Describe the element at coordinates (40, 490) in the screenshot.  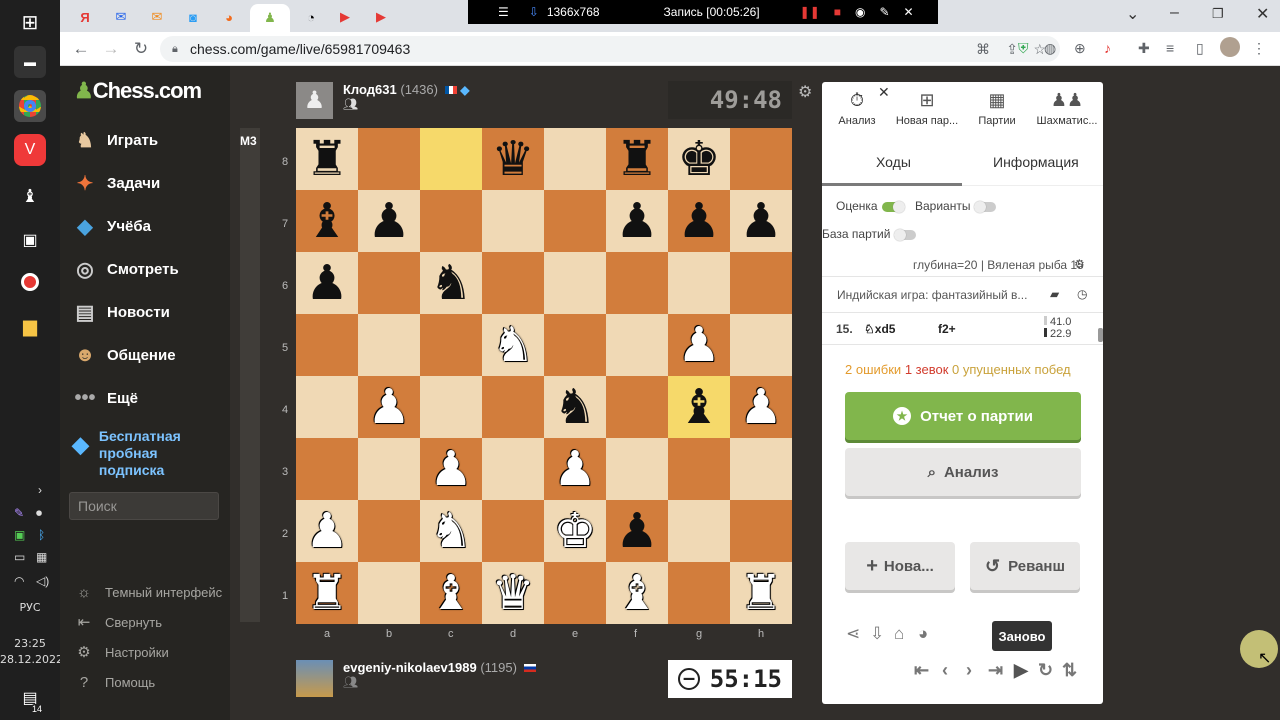
I see `chevron-up-icon: ›` at that location.